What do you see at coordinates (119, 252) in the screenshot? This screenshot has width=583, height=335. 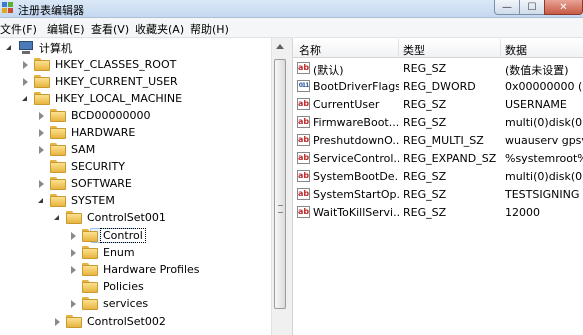 I see `tree-node-label: Enum` at bounding box center [119, 252].